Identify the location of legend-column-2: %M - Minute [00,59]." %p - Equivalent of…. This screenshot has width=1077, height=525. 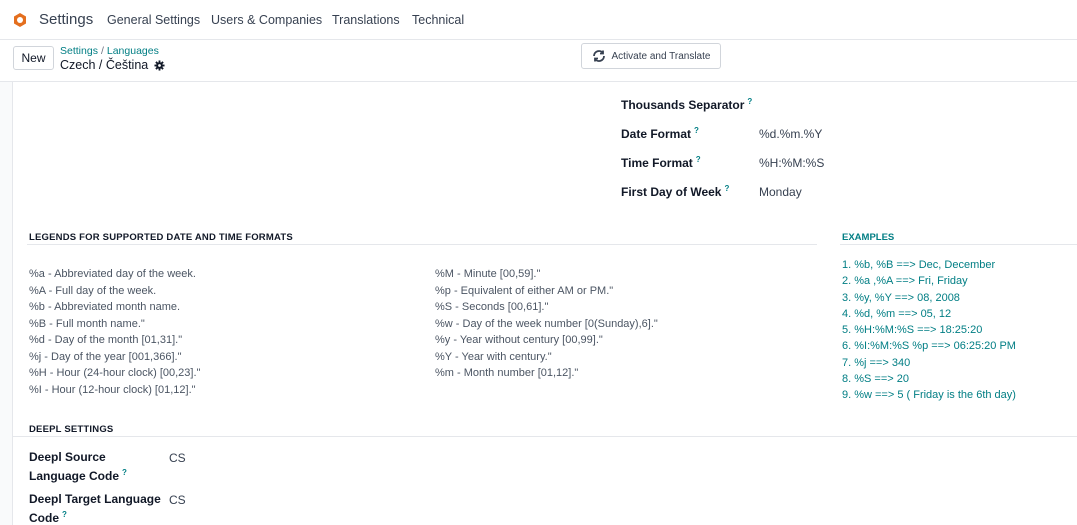
(546, 324).